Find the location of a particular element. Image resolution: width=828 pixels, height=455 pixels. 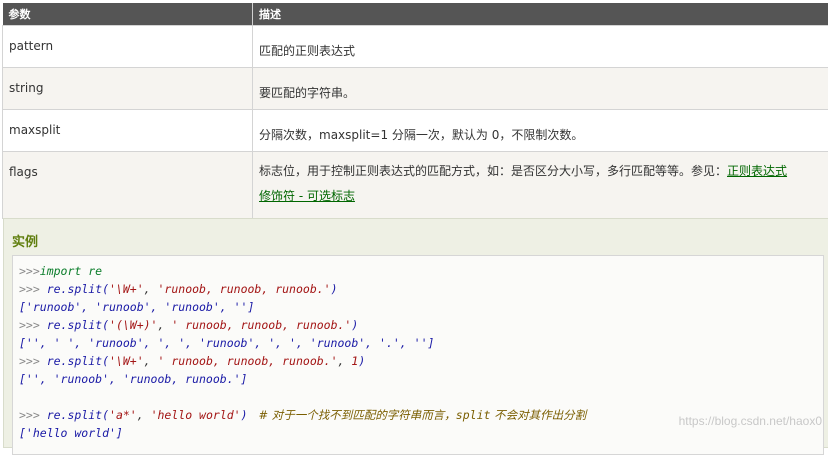

flags-link: 修饰符 - 可选标志 is located at coordinates (307, 196).